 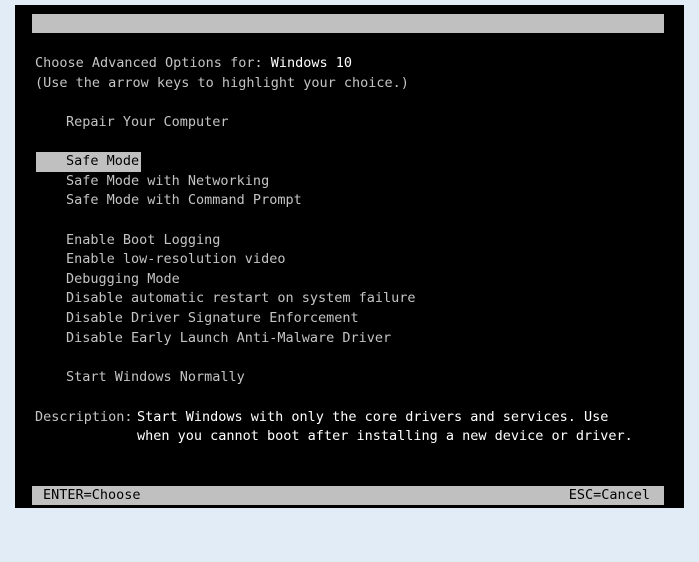 I want to click on menu-item-safe-mode-command-prompt: Safe Mode with Command Prompt, so click(x=184, y=201).